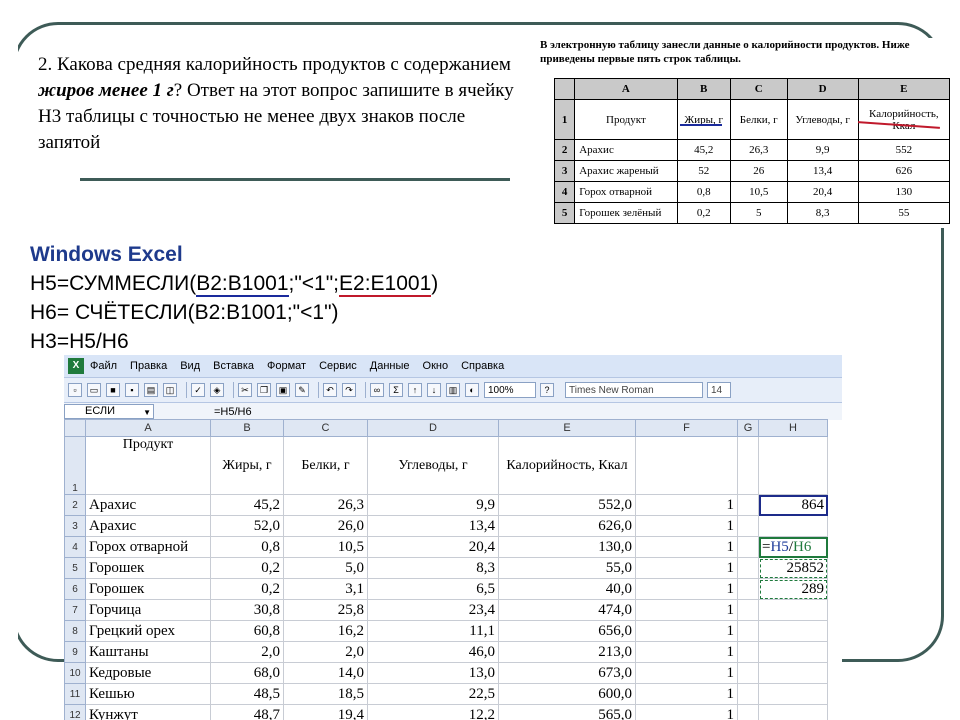  Describe the element at coordinates (567, 428) in the screenshot. I see `col-header-e: E` at that location.